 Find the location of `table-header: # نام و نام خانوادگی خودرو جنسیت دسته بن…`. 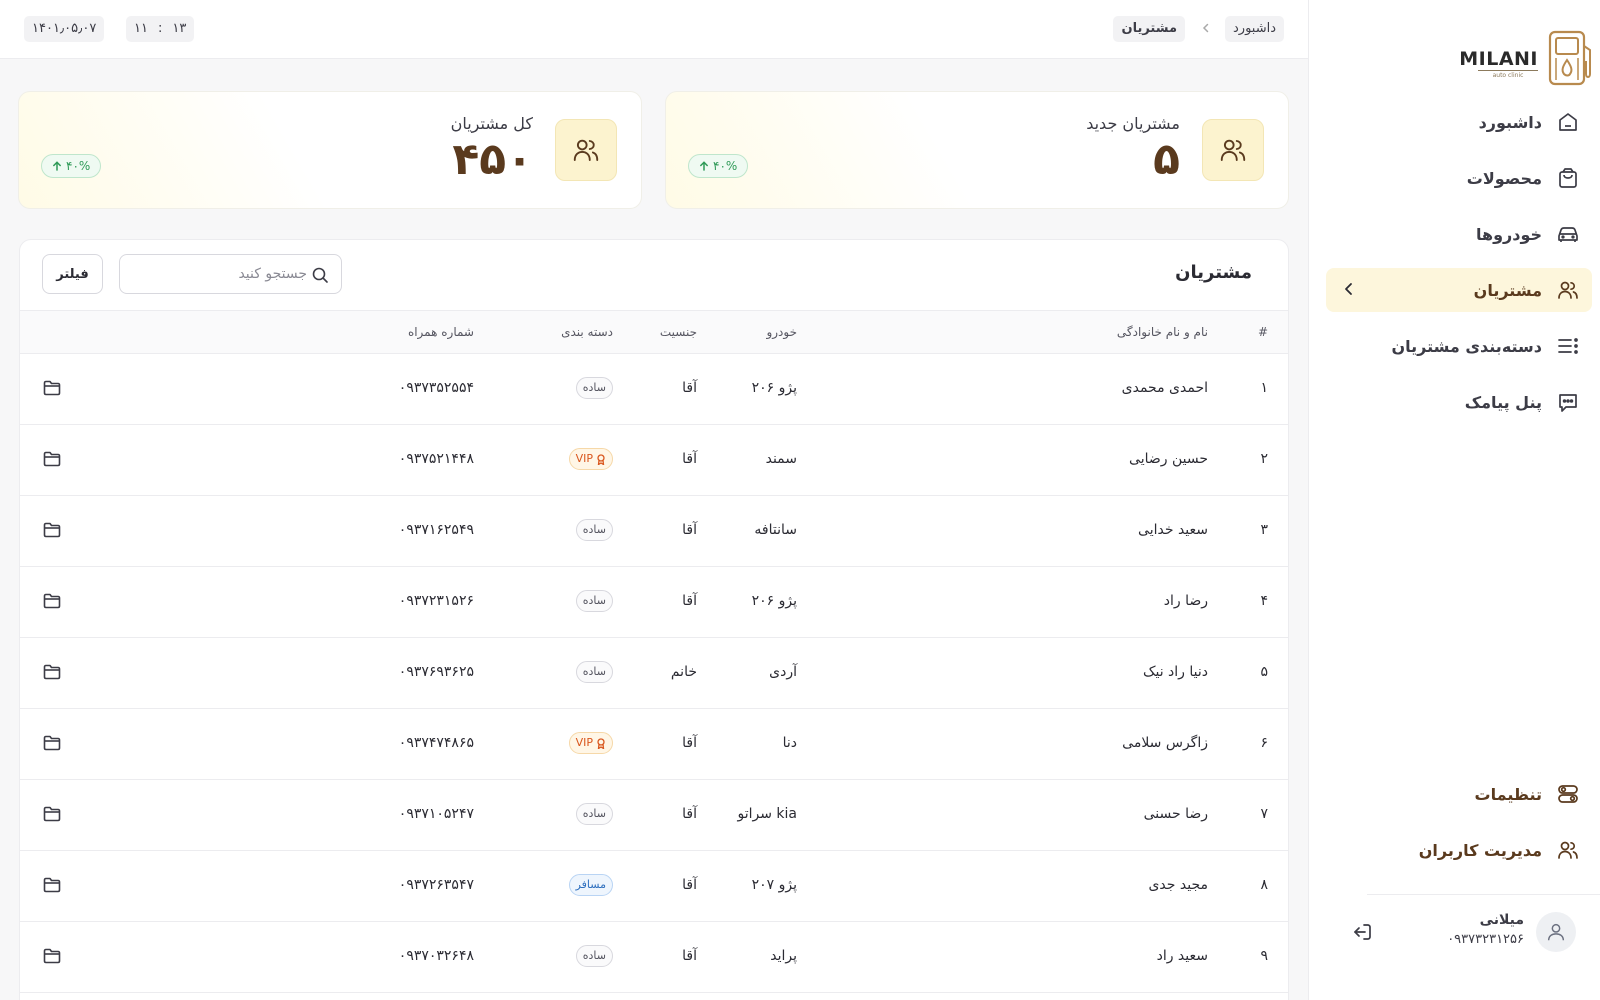

table-header: # نام و نام خانوادگی خودرو جنسیت دسته بن… is located at coordinates (654, 332).